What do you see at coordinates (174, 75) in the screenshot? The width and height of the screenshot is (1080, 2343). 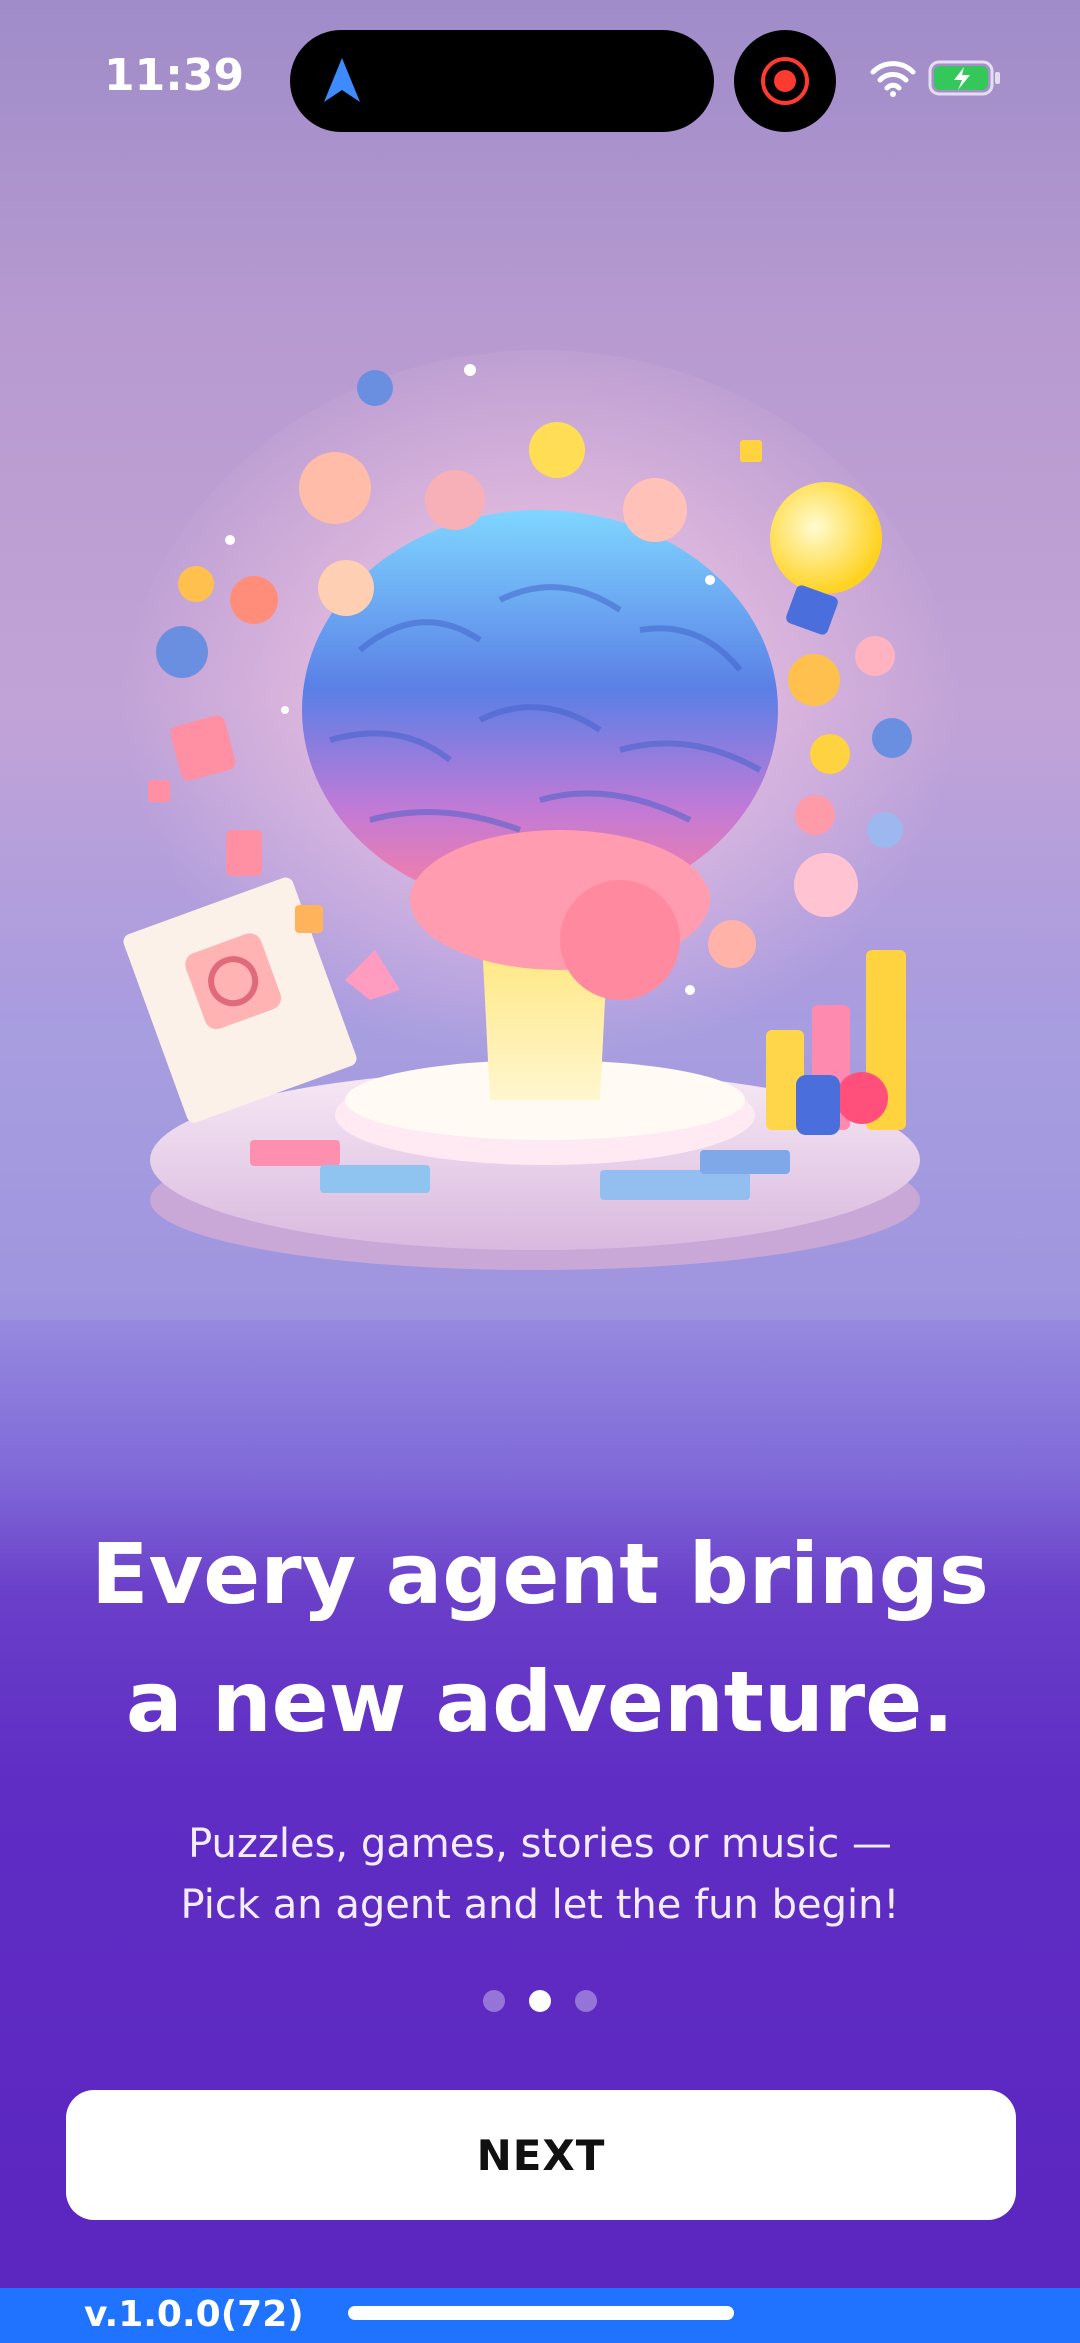 I see `status-time: 11:39` at bounding box center [174, 75].